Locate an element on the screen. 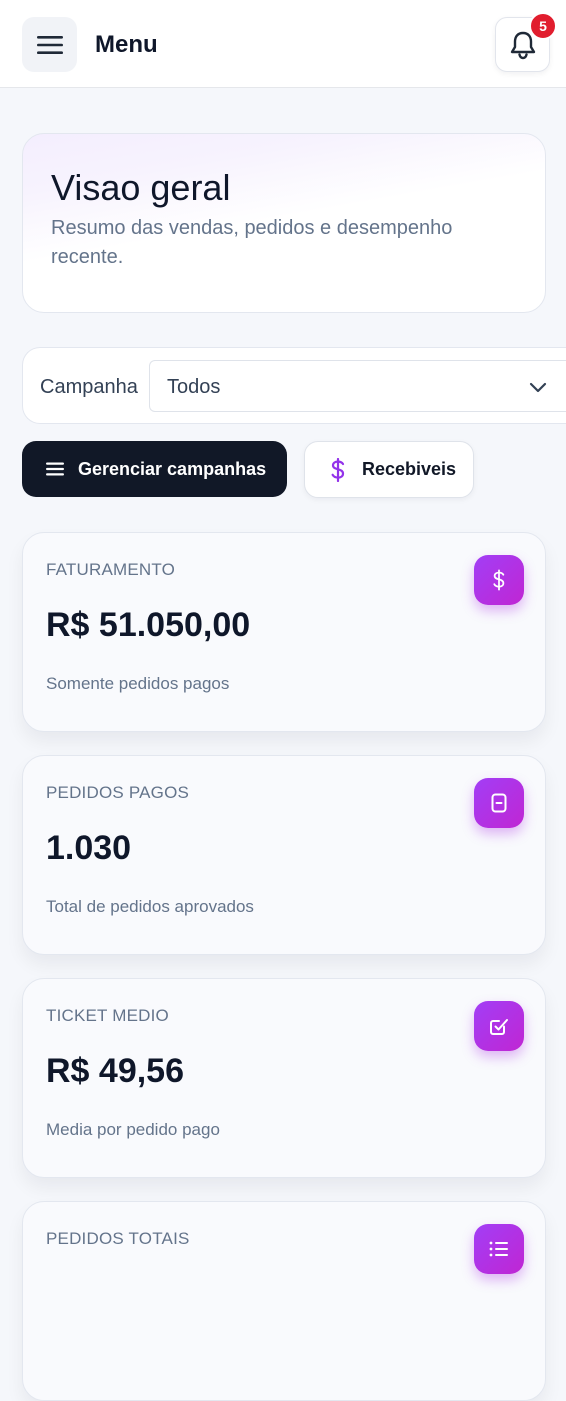  check-square-icon is located at coordinates (499, 1026).